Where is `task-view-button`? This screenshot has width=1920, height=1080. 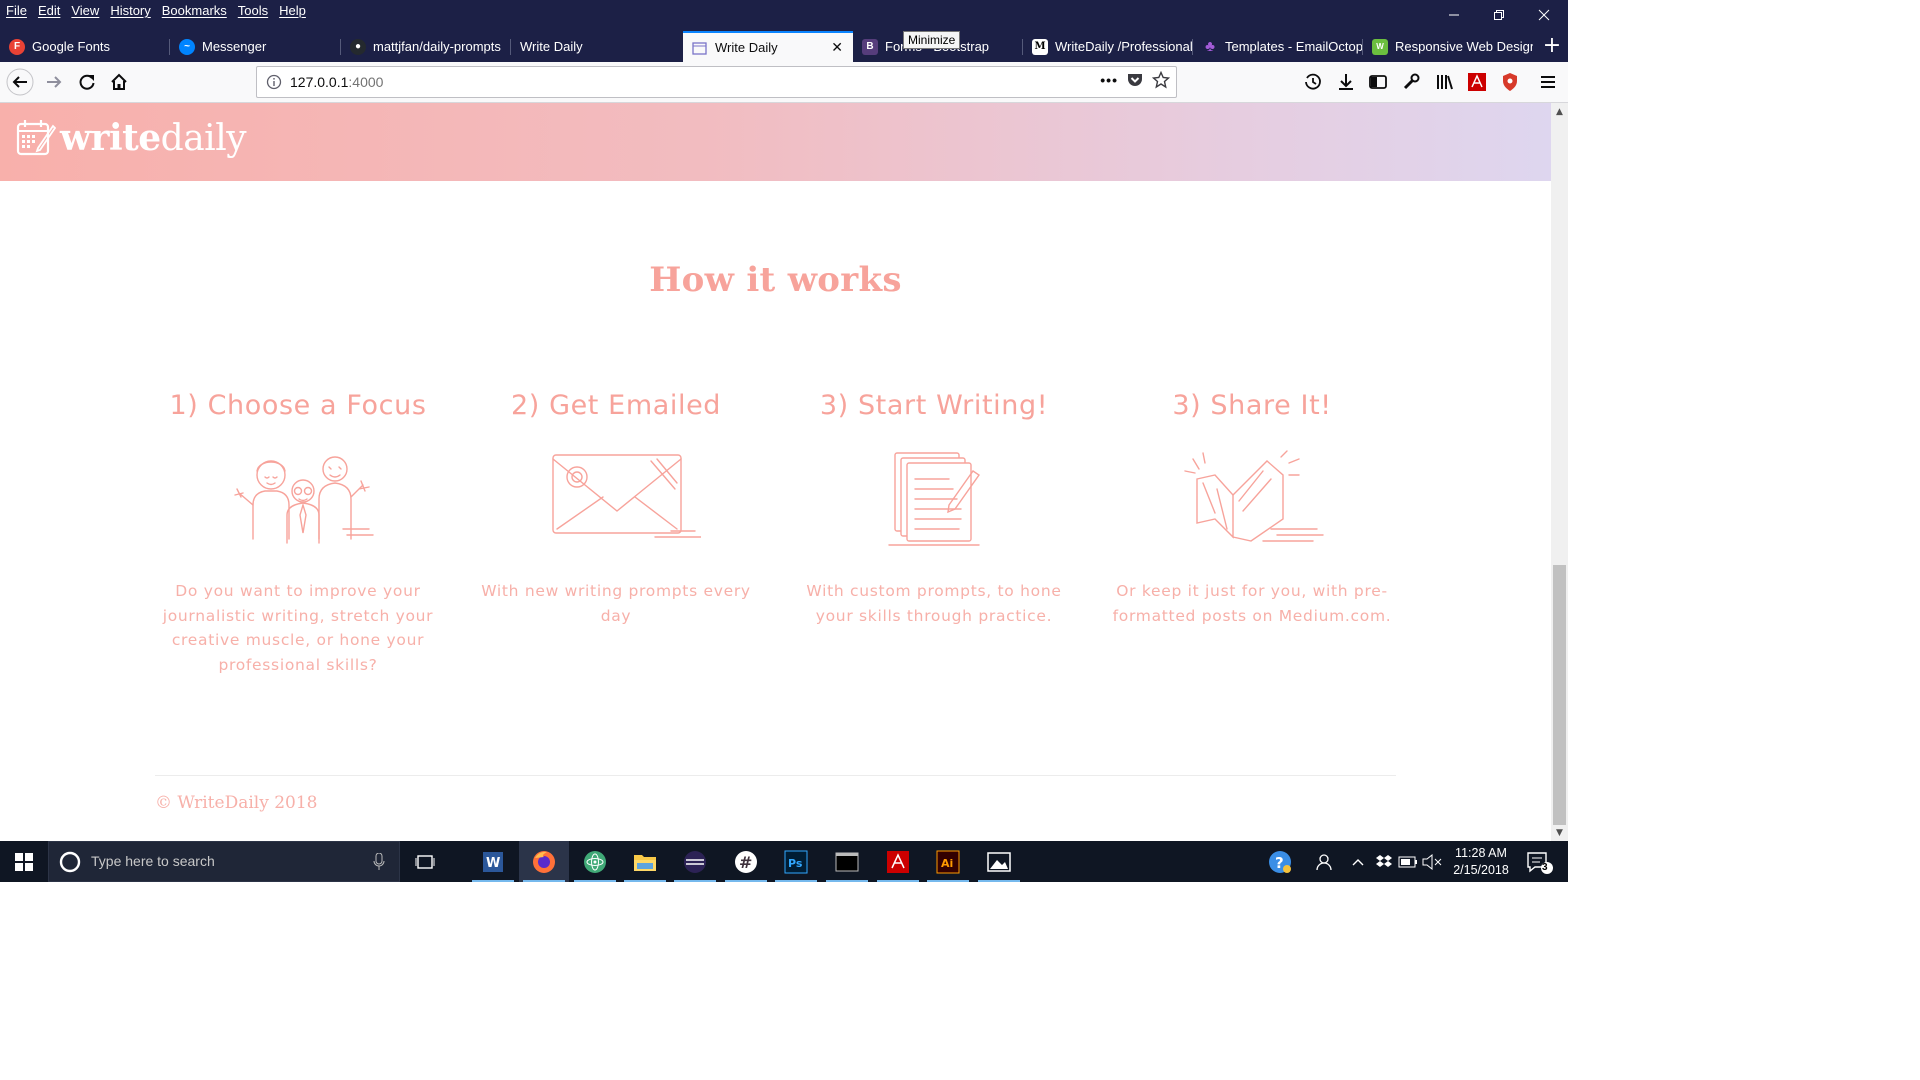 task-view-button is located at coordinates (425, 861).